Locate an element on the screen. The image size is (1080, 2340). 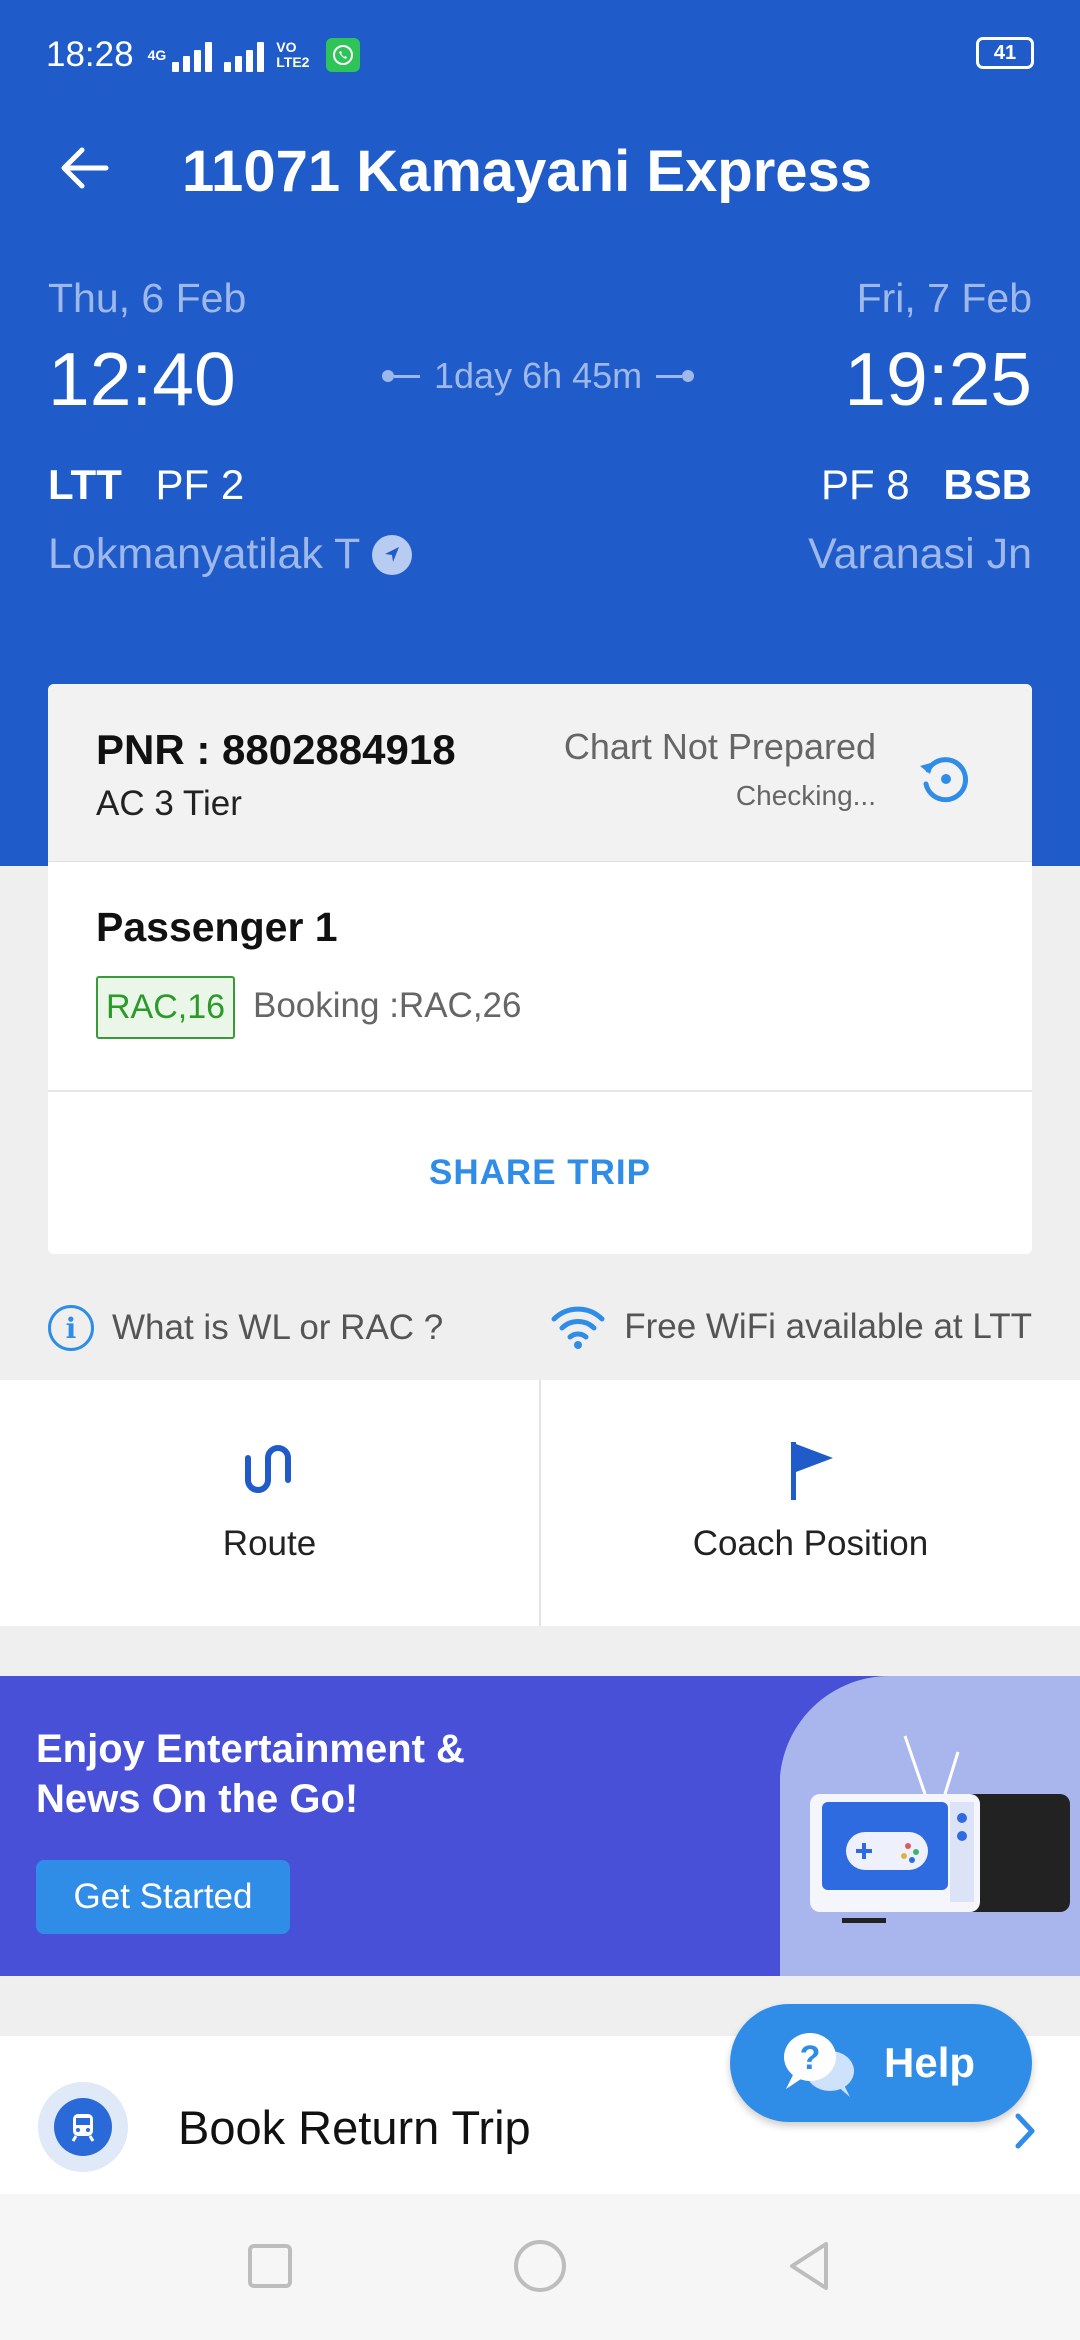
signal-icon is located at coordinates (194, 55).